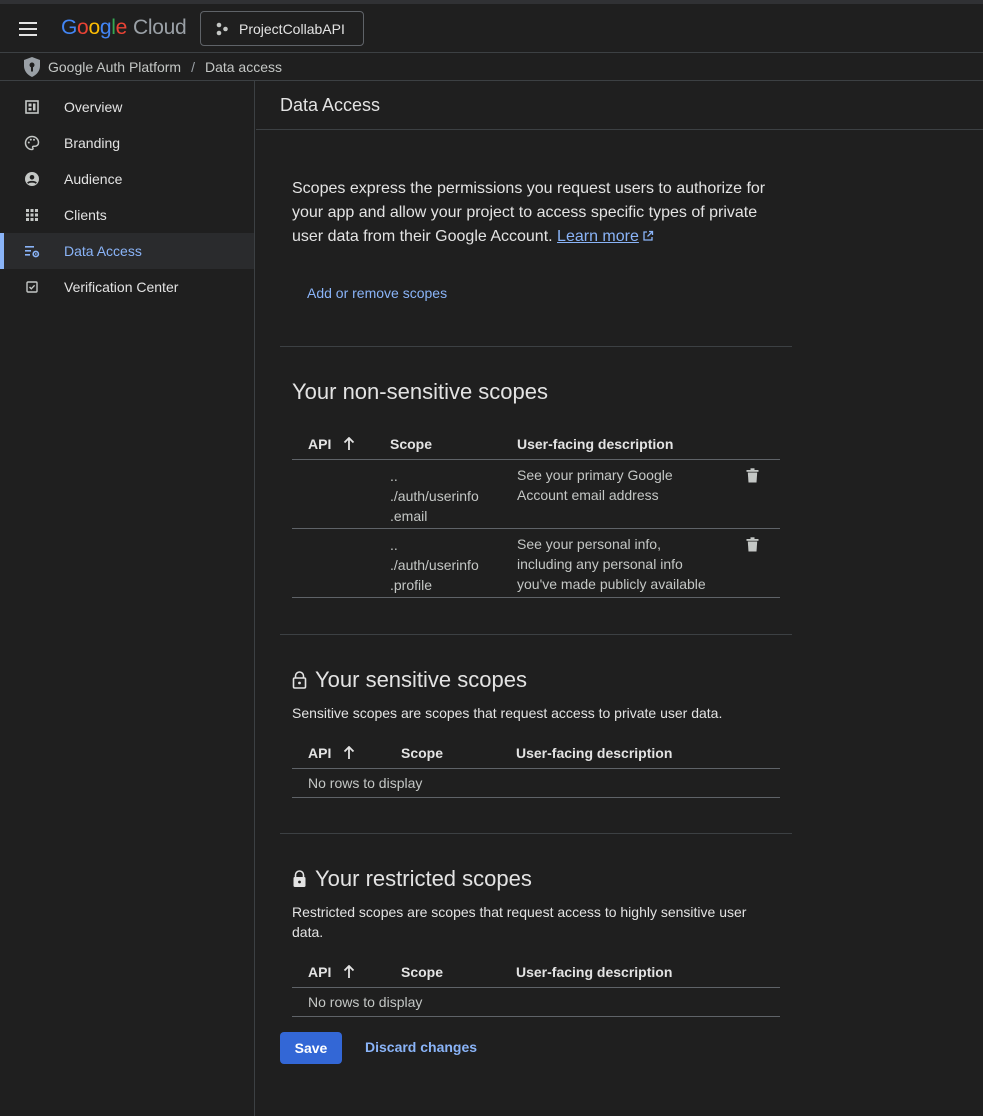 This screenshot has height=1116, width=983. Describe the element at coordinates (114, 67) in the screenshot. I see `breadcrumb-root-link: Google Auth Platform` at that location.